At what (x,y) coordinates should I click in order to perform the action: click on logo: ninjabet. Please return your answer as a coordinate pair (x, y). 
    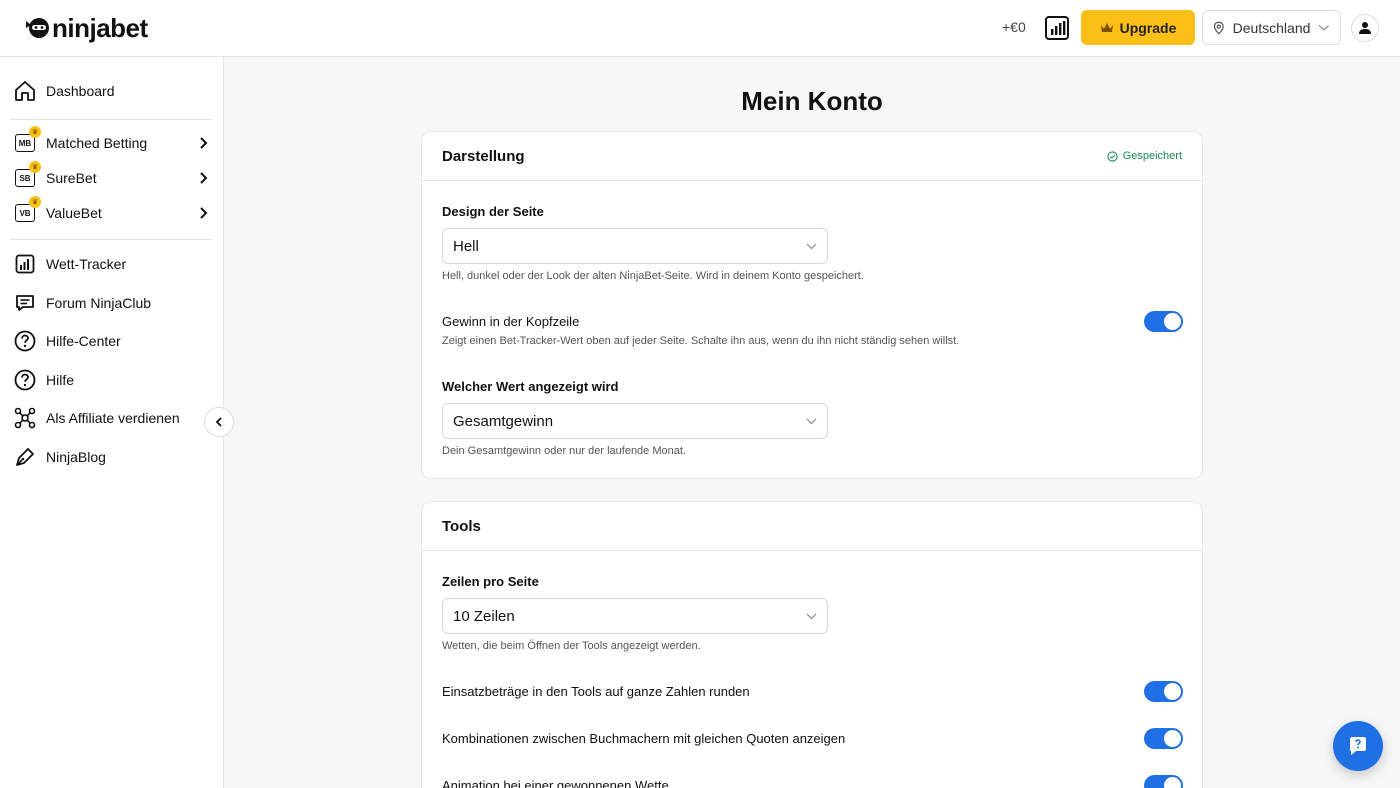
    Looking at the image, I should click on (86, 28).